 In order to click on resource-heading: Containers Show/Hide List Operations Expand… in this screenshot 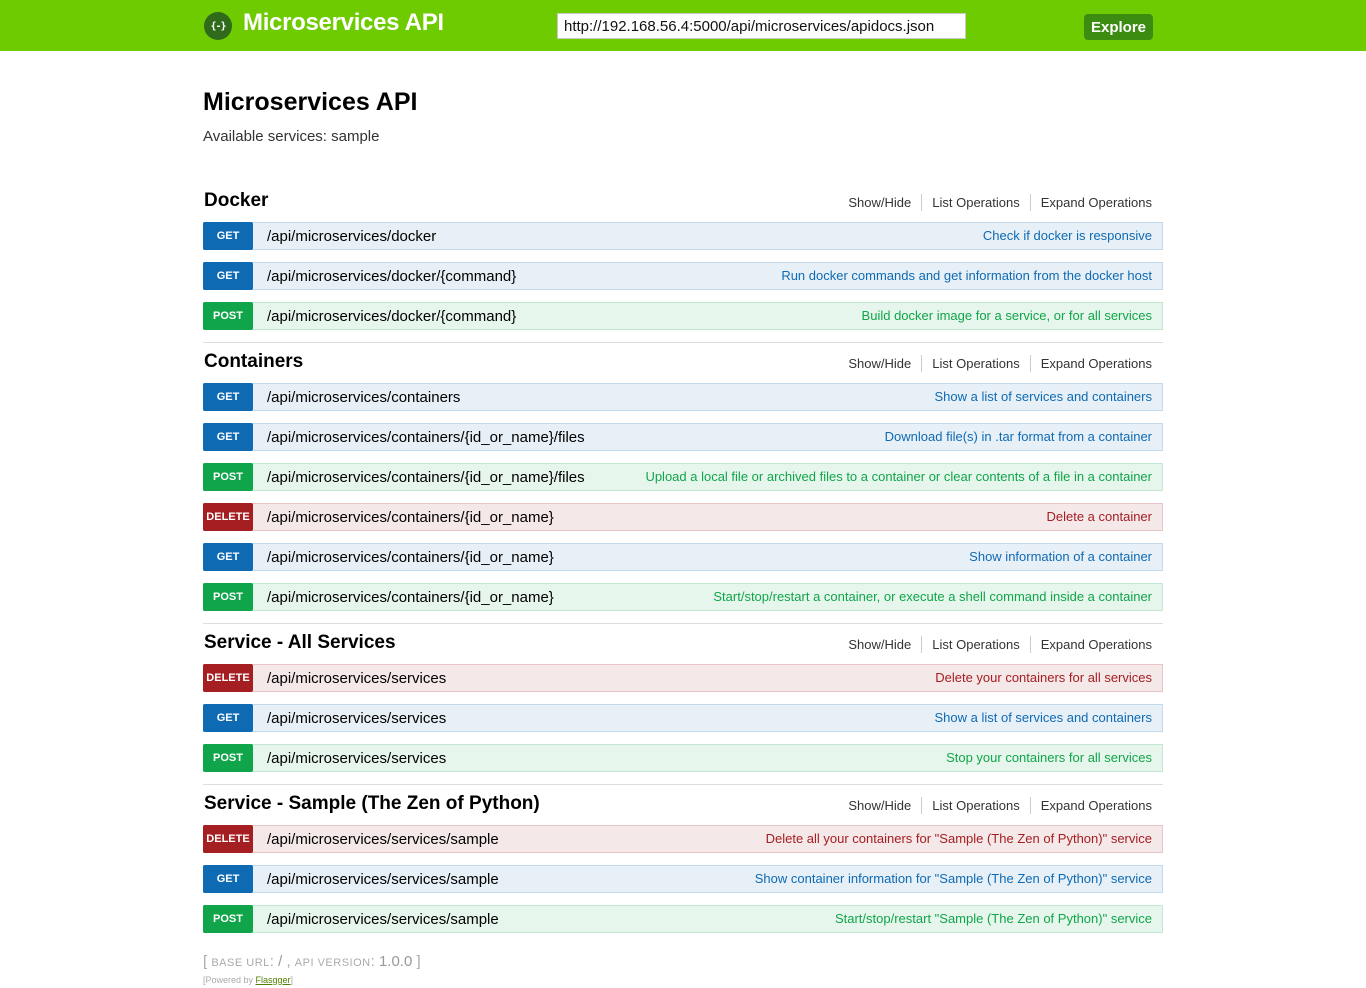, I will do `click(683, 362)`.